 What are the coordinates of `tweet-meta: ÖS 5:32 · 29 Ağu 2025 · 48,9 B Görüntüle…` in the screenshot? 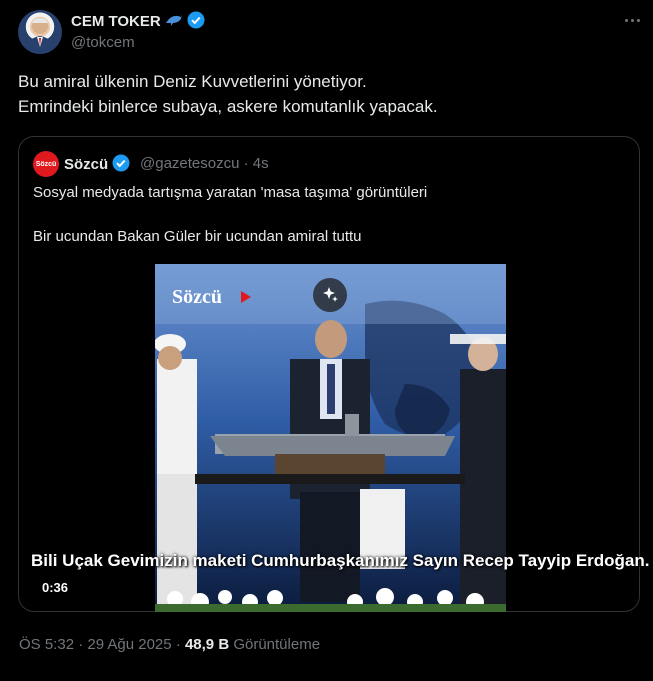 It's located at (169, 644).